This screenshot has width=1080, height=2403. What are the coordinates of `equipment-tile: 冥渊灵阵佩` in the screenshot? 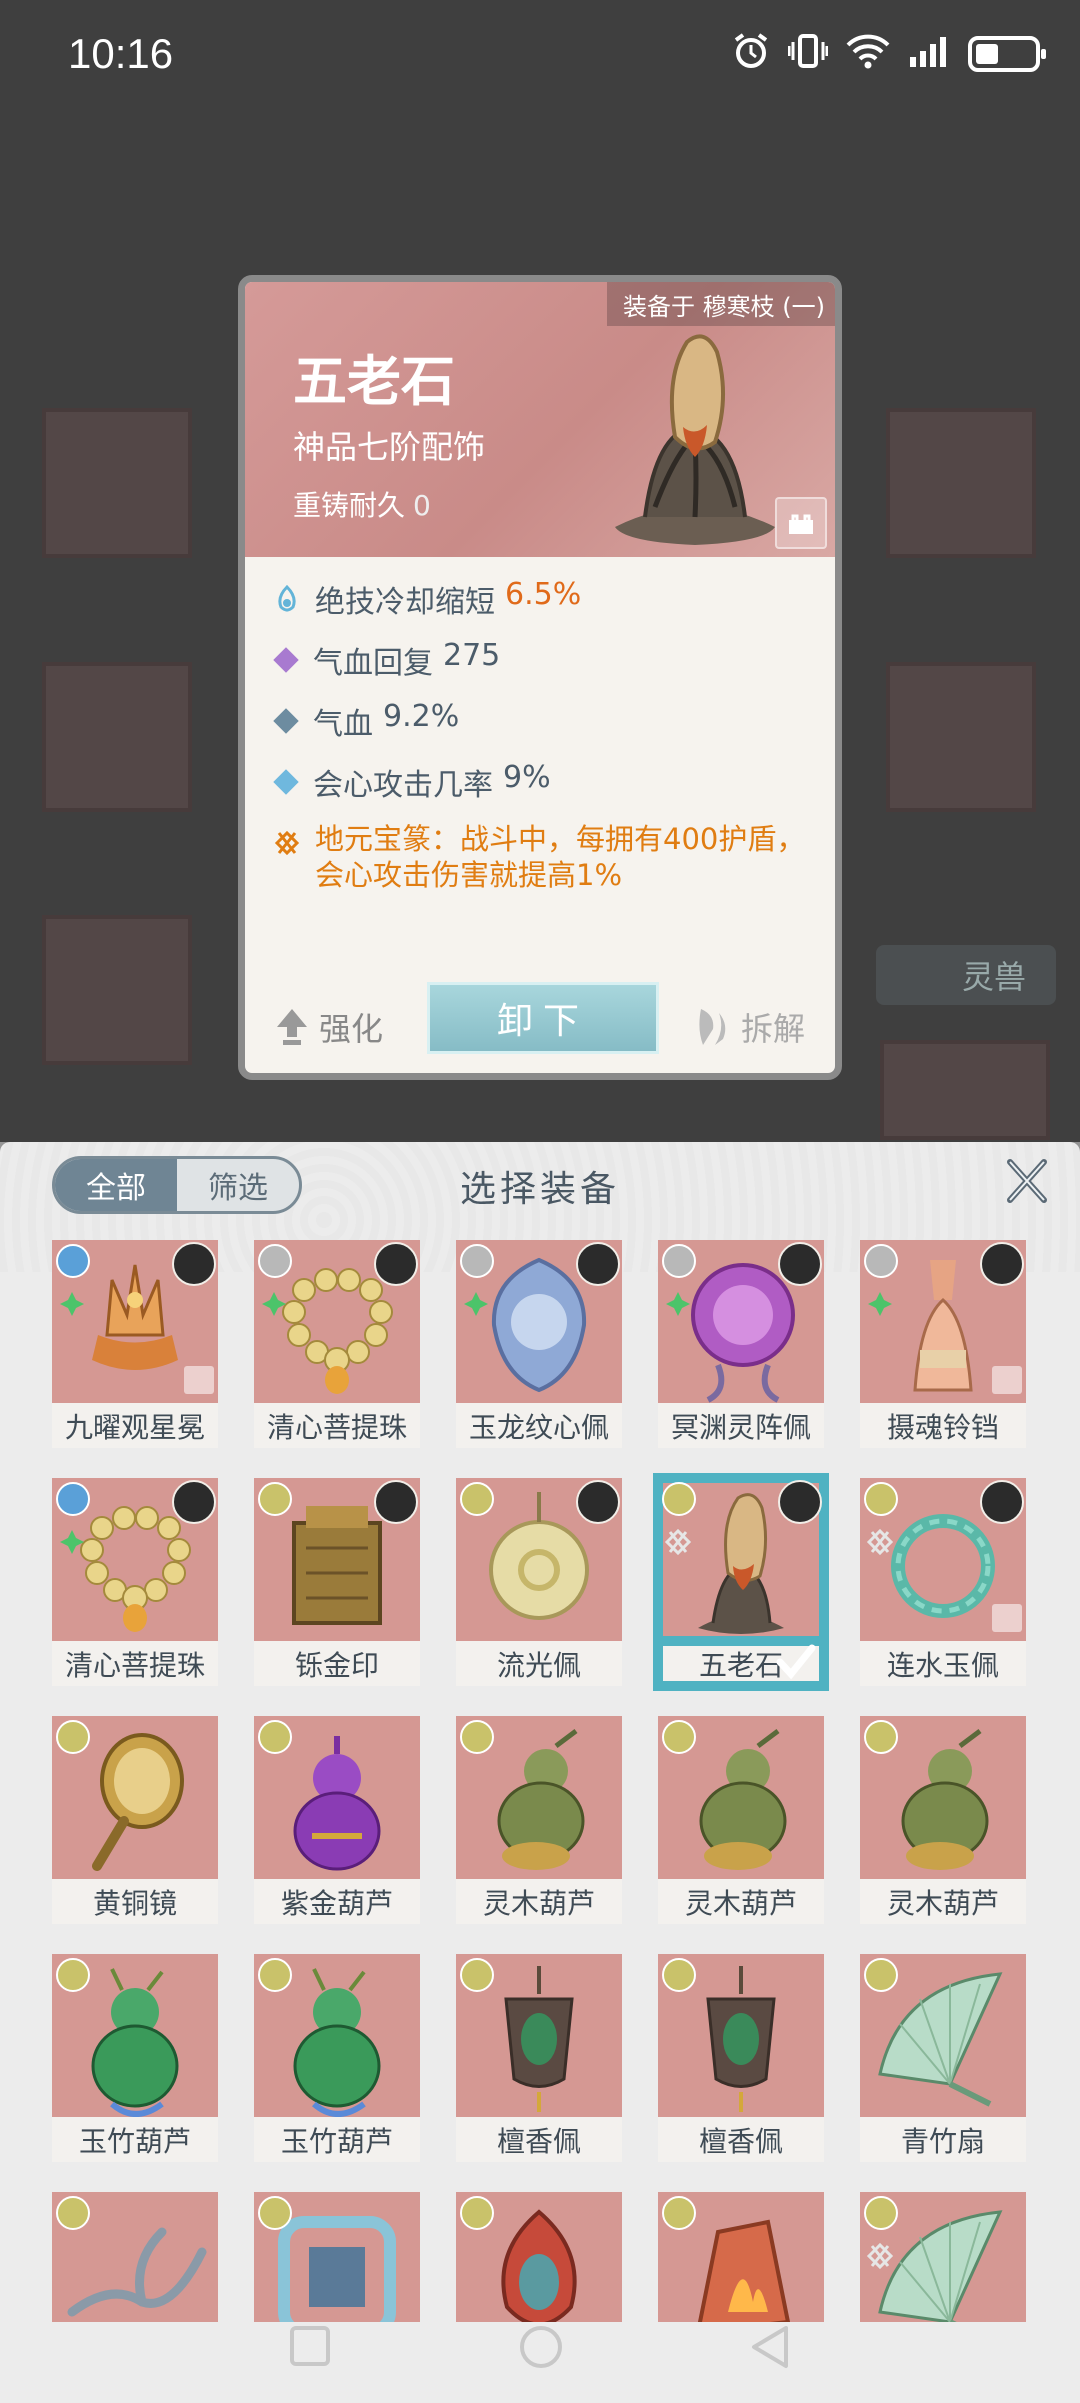 It's located at (741, 1344).